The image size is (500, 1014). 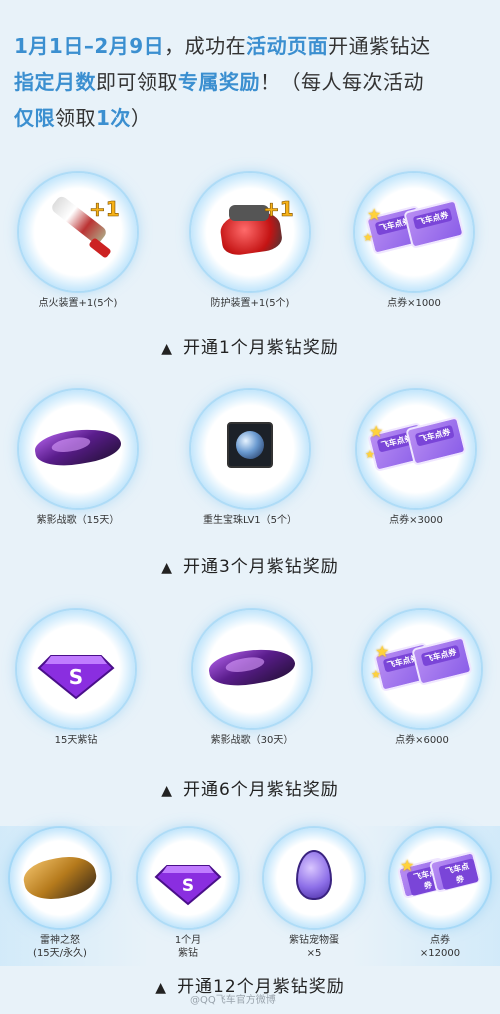 I want to click on reward-label: 点券×3000, so click(x=416, y=520).